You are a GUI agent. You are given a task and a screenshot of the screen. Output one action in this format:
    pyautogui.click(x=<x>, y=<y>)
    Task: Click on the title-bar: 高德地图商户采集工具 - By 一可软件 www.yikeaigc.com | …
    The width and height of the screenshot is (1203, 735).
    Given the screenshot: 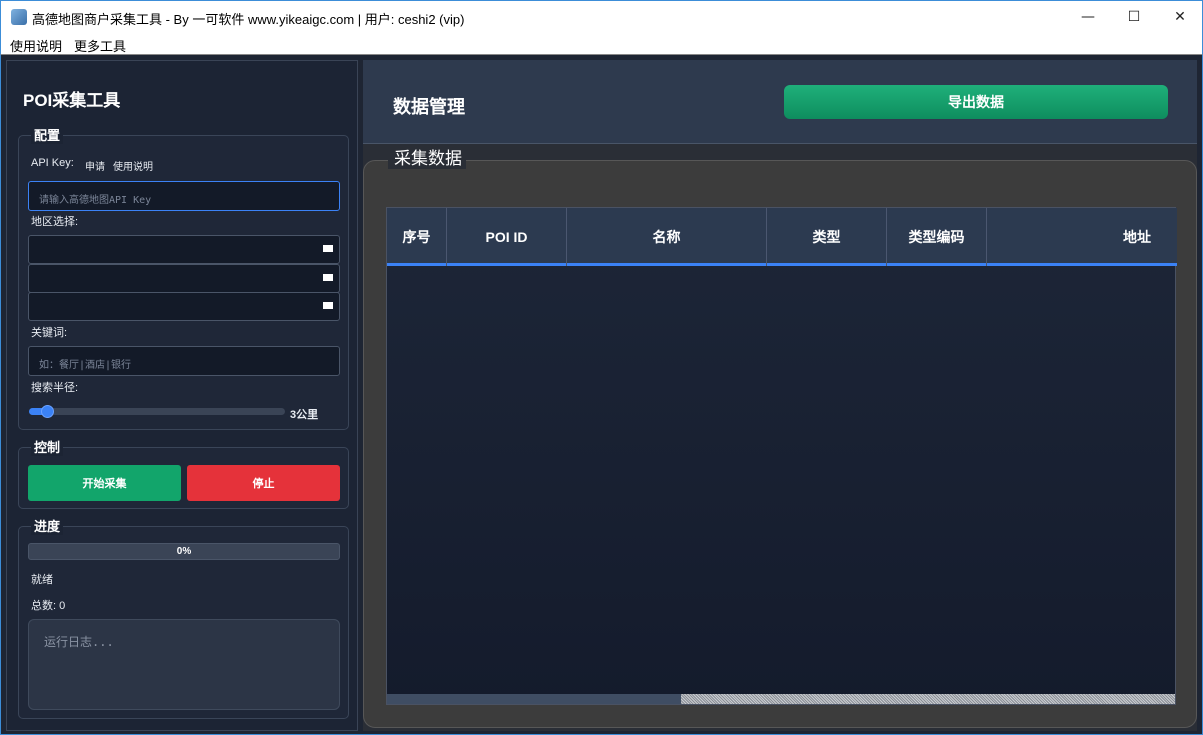 What is the action you would take?
    pyautogui.click(x=601, y=16)
    